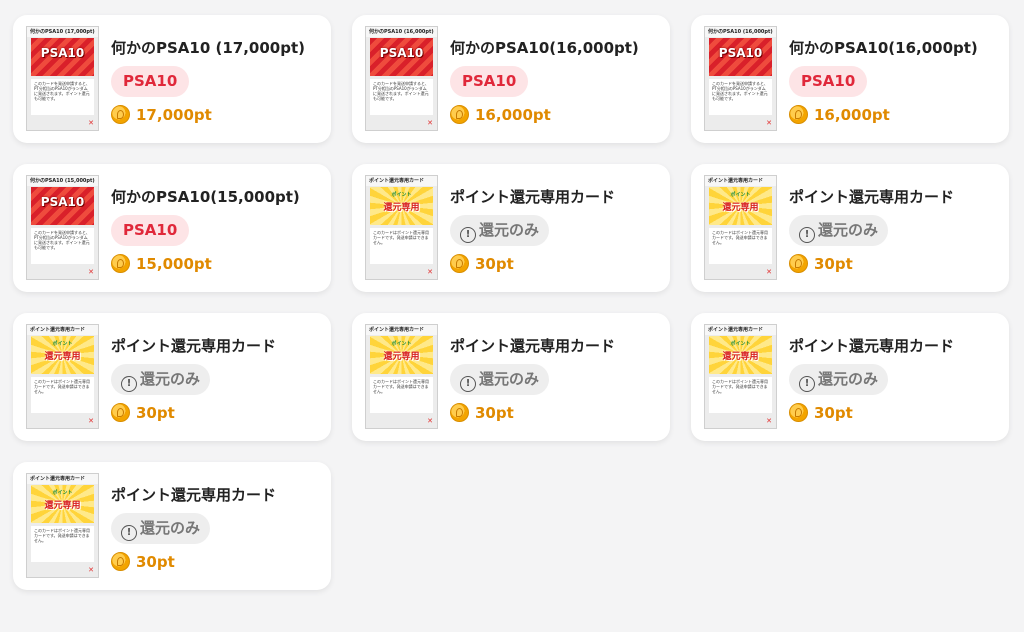 The width and height of the screenshot is (1024, 632). What do you see at coordinates (174, 114) in the screenshot?
I see `price-text: 17,000pt` at bounding box center [174, 114].